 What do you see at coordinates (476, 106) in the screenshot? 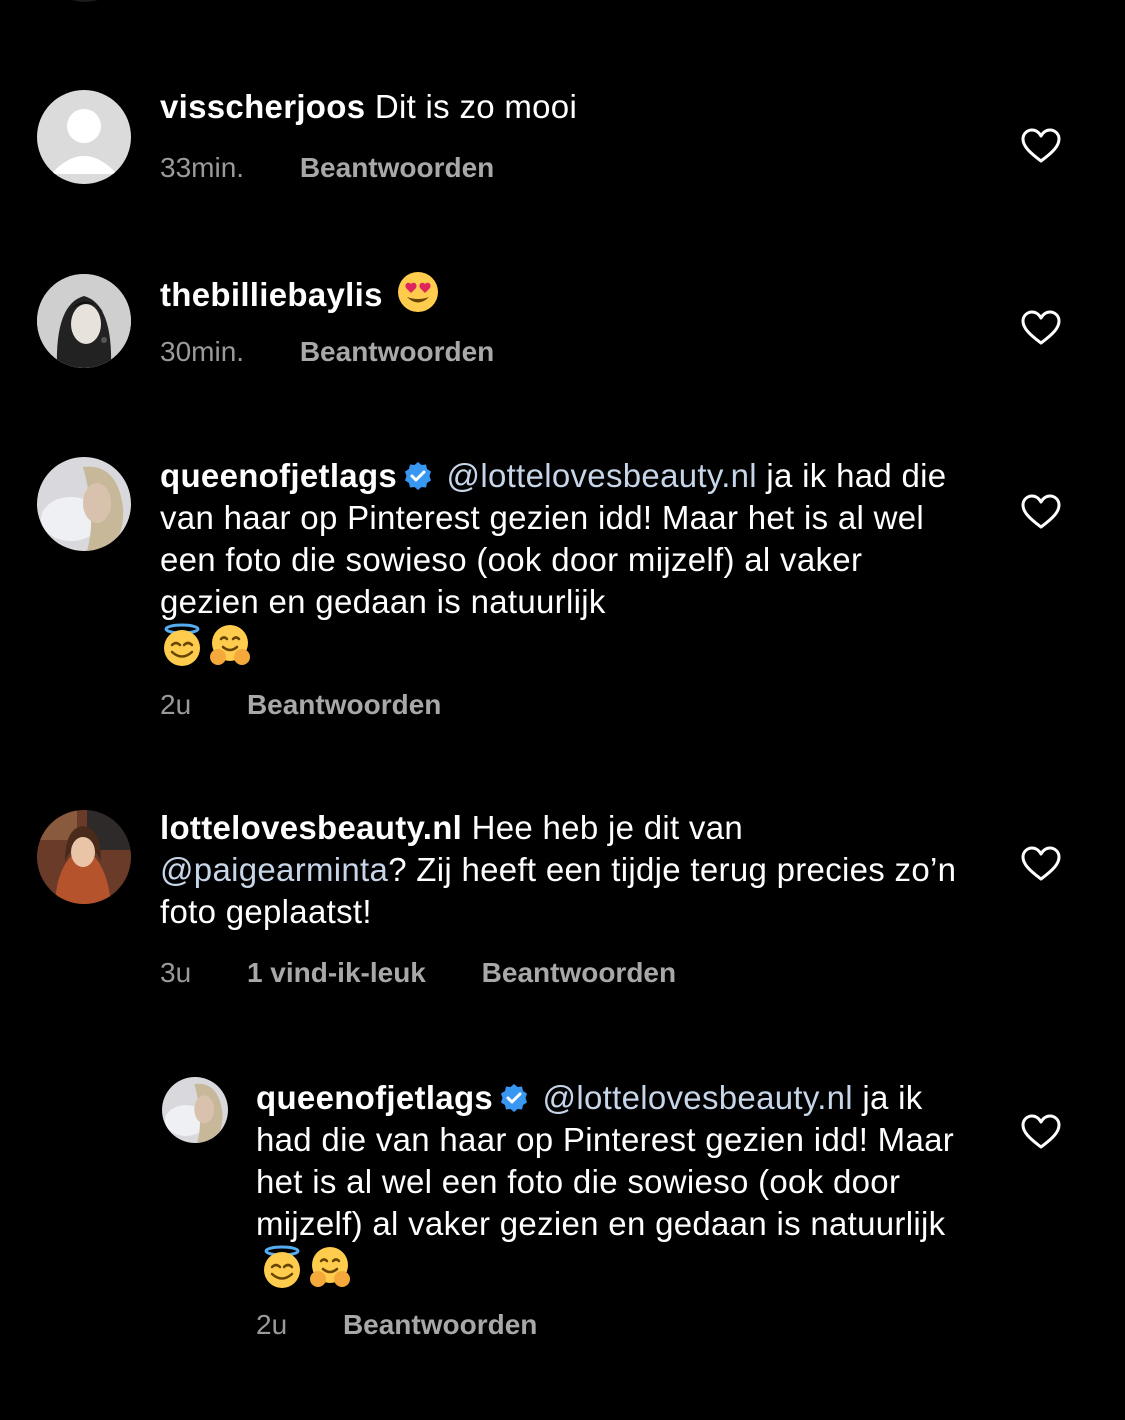
I see `comment-message: Dit is zo mooi` at bounding box center [476, 106].